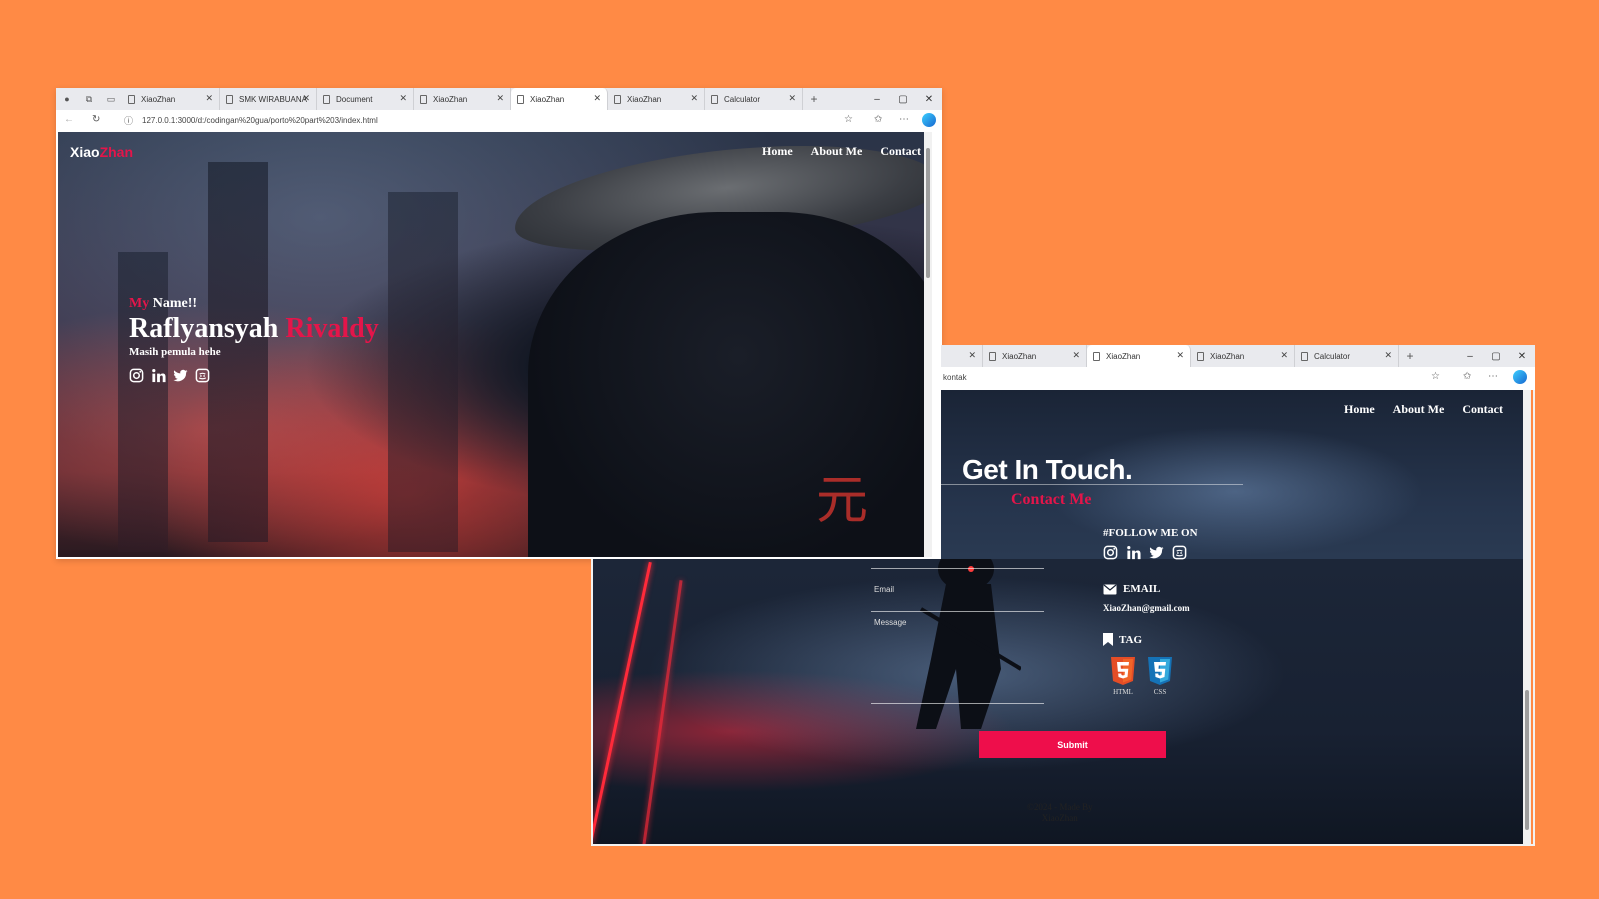  I want to click on tab-actions-icon: ▭, so click(111, 99).